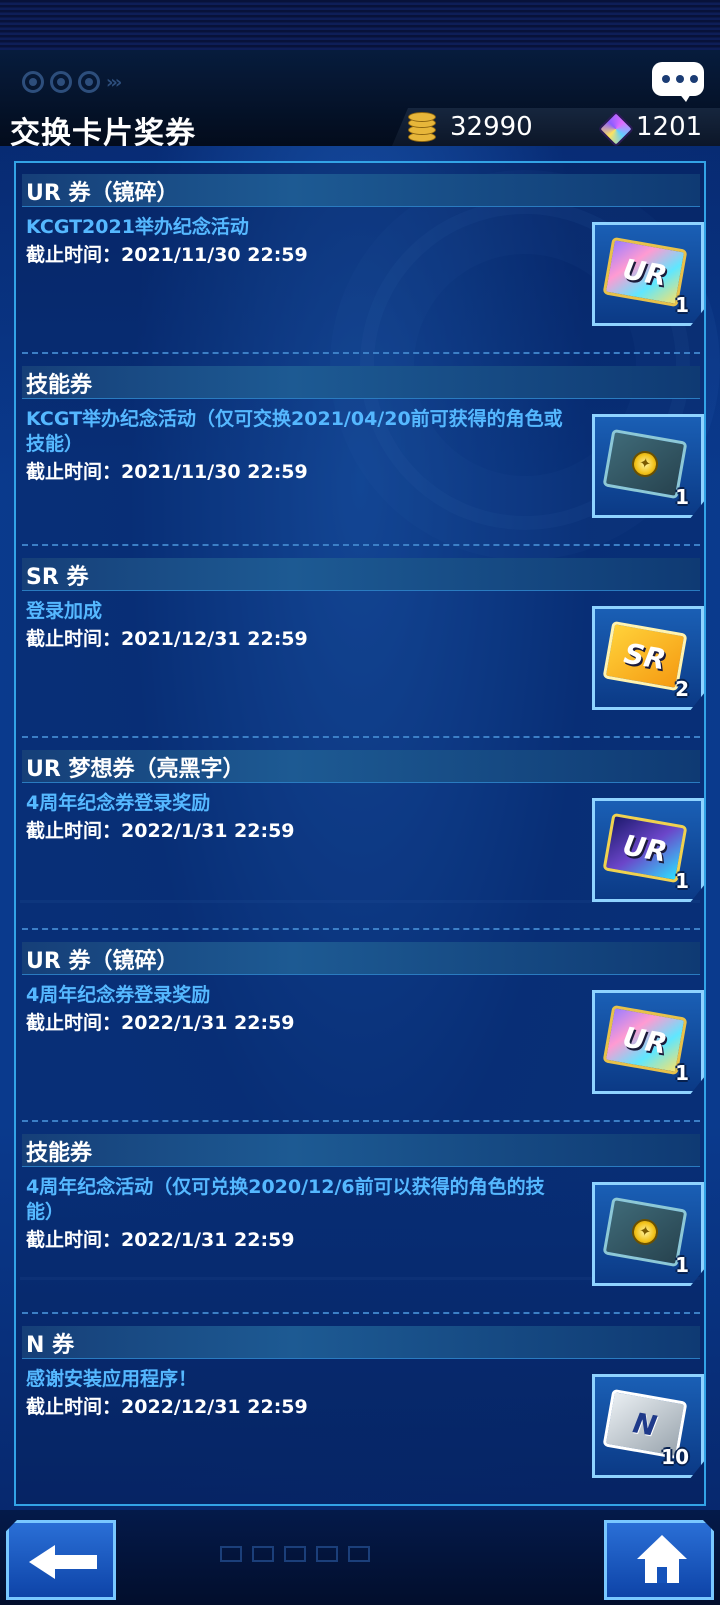 This screenshot has height=1605, width=720. I want to click on home-icon, so click(662, 1560).